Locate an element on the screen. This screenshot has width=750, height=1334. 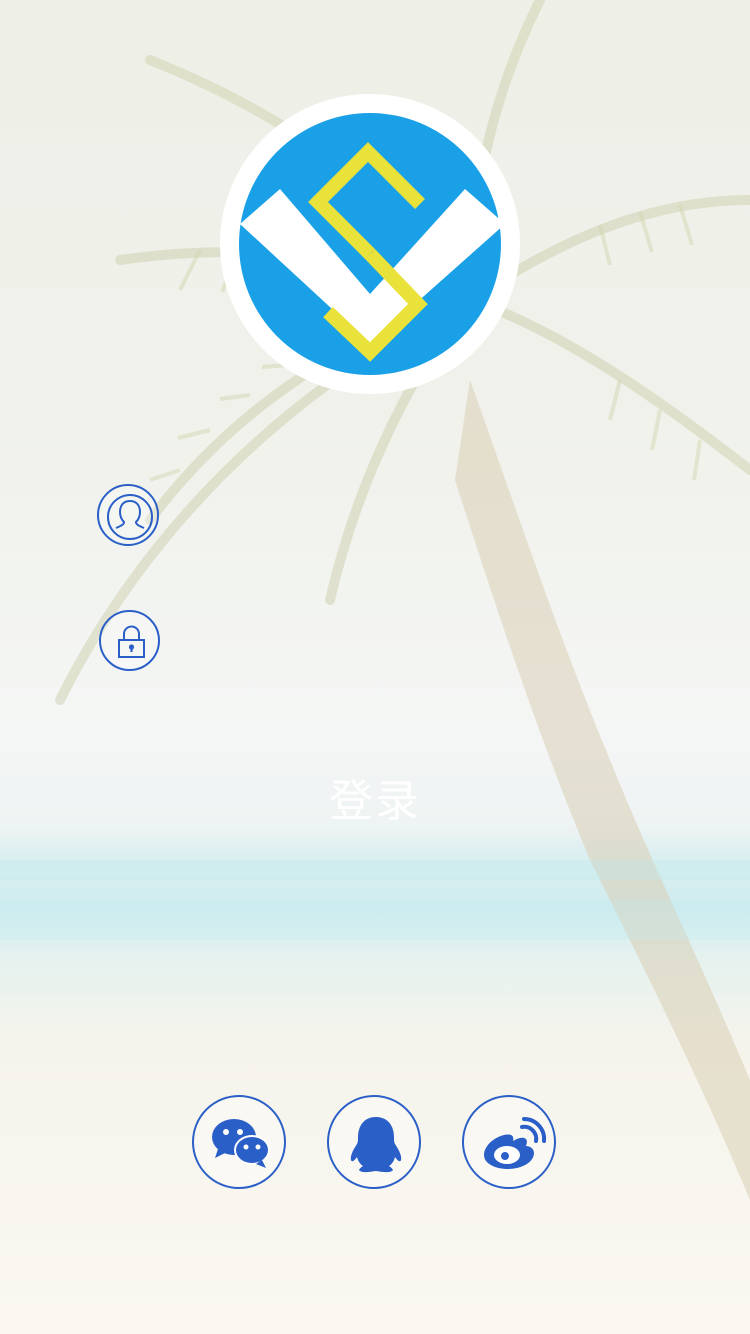
wechat-login-button is located at coordinates (239, 1142).